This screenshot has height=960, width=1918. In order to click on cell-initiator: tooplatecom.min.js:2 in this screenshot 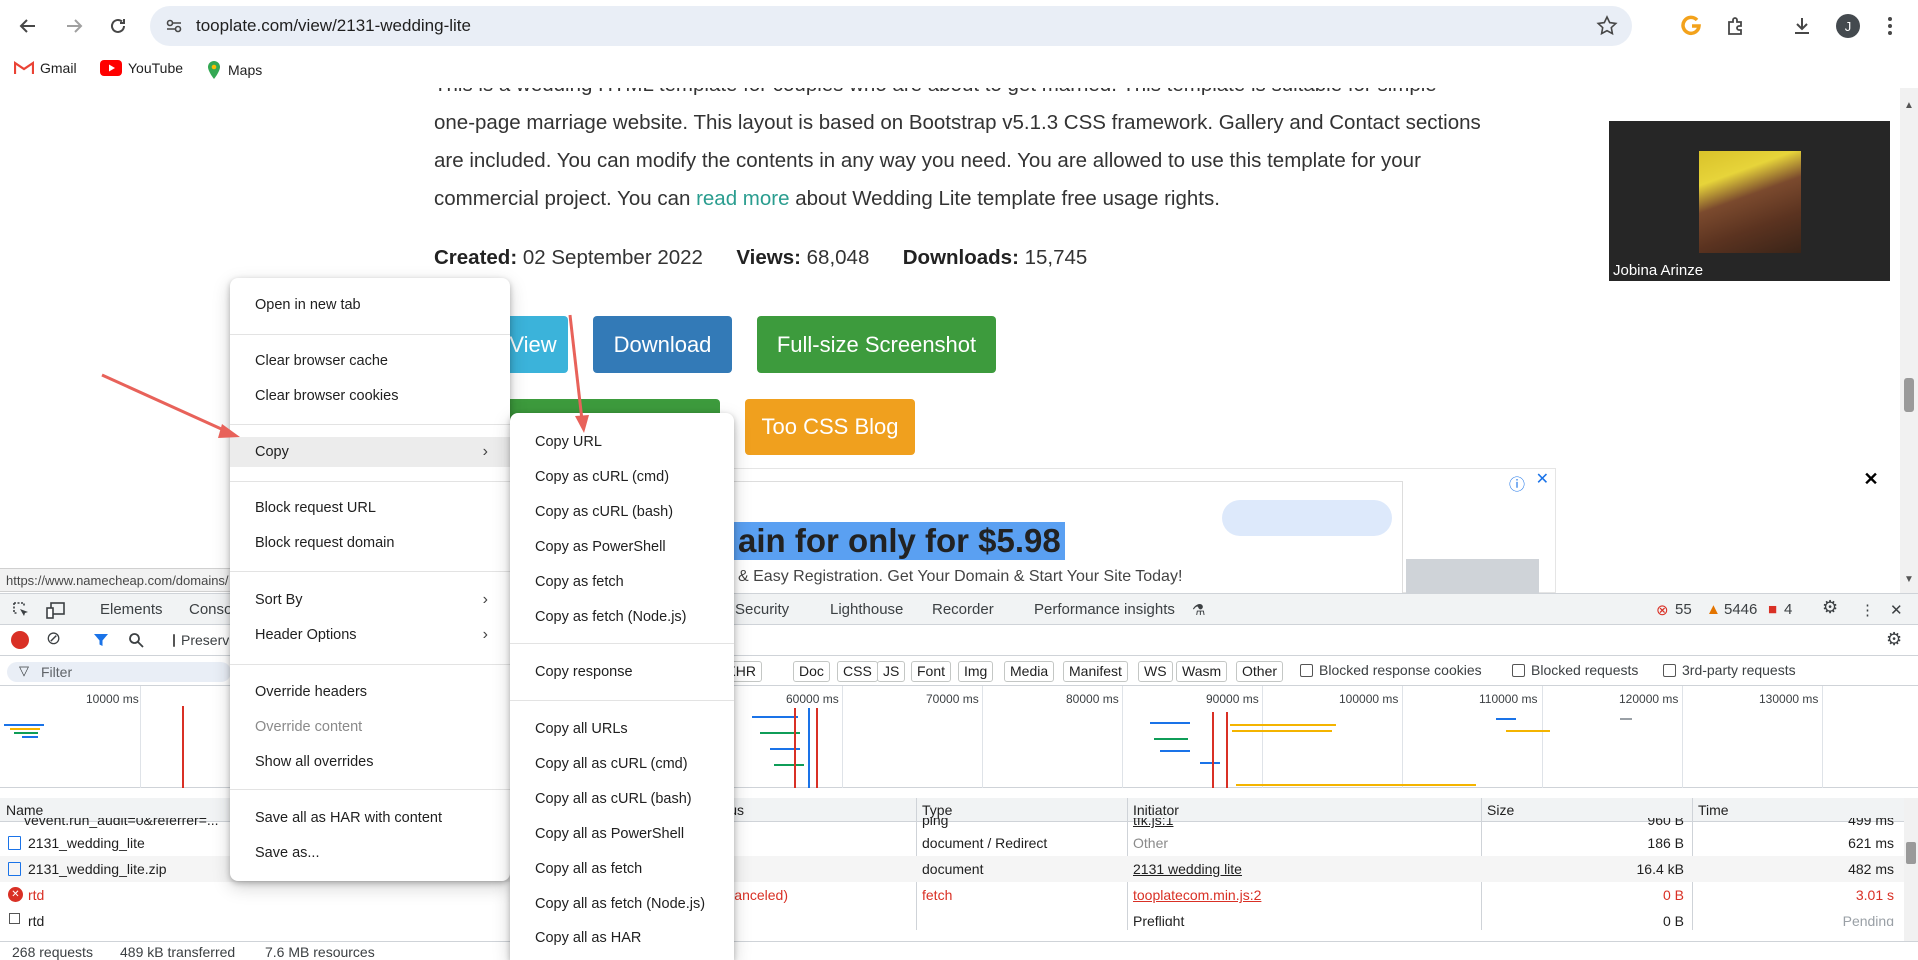, I will do `click(1197, 895)`.